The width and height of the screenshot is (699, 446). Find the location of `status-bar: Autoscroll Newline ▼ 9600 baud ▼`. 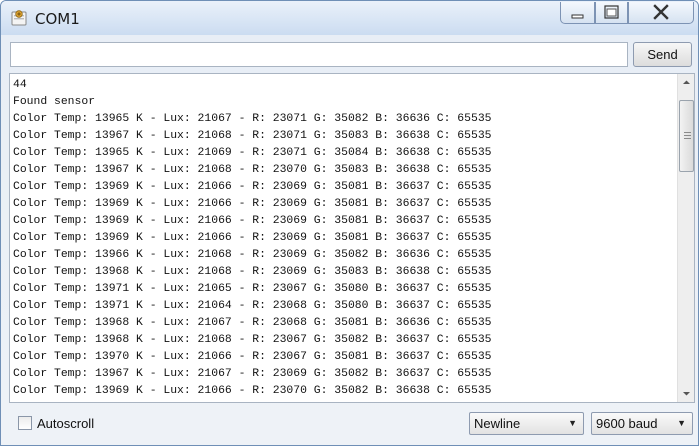

status-bar: Autoscroll Newline ▼ 9600 baud ▼ is located at coordinates (349, 425).